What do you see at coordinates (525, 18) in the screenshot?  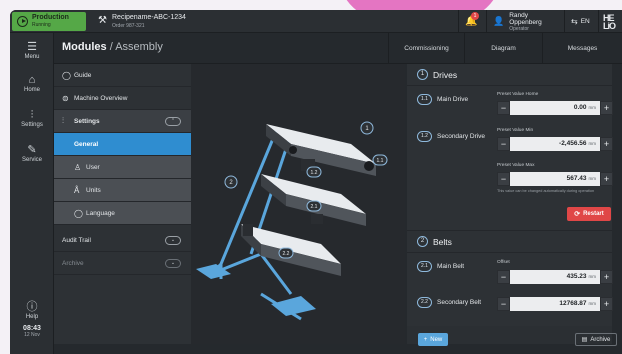 I see `user-name: Randy Oppenberg` at bounding box center [525, 18].